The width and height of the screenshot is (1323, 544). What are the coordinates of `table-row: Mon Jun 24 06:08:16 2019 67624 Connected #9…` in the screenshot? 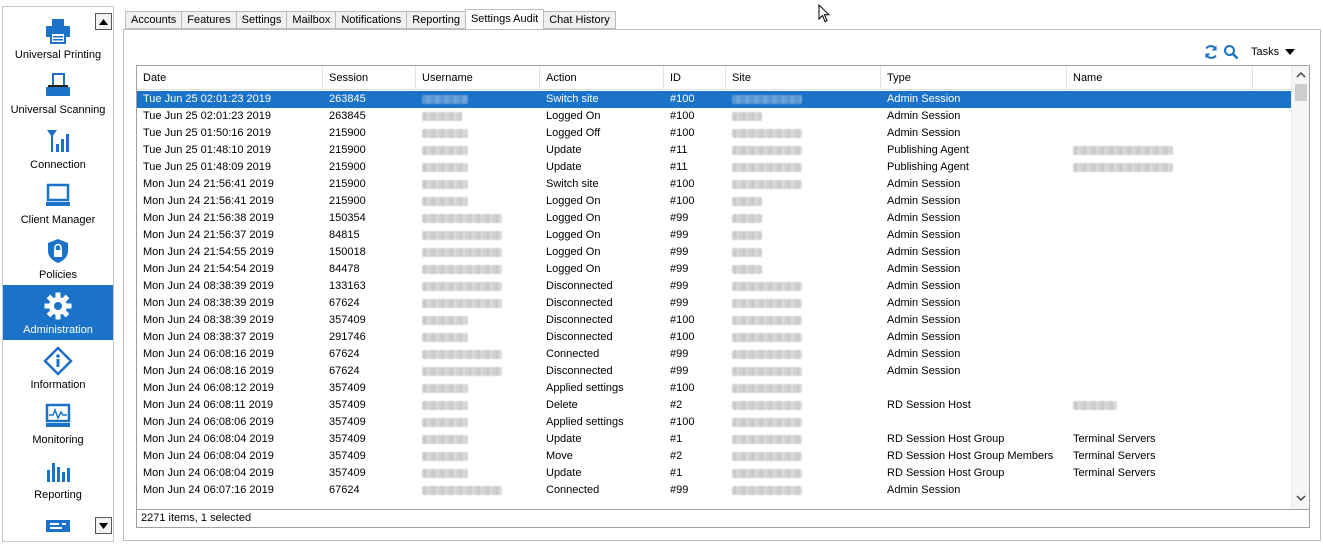 It's located at (714, 354).